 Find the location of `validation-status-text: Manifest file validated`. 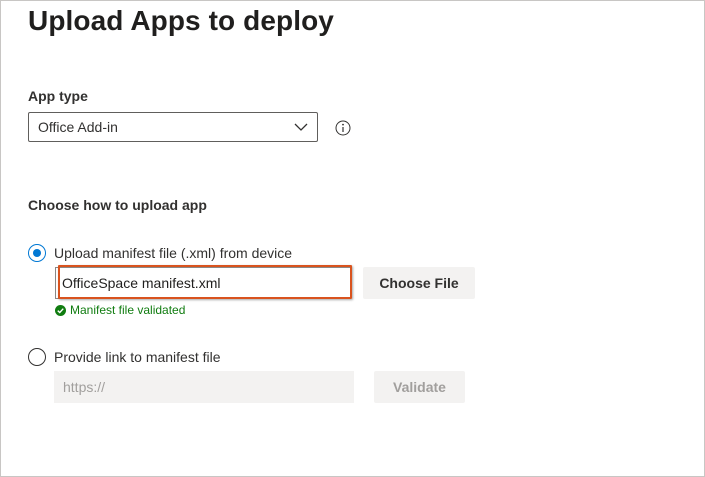

validation-status-text: Manifest file validated is located at coordinates (128, 310).